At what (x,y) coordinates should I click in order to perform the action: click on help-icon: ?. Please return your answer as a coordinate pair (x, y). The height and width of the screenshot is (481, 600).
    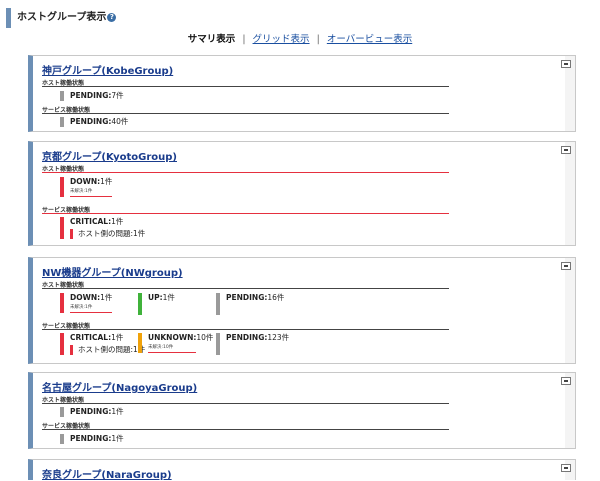
    Looking at the image, I should click on (112, 17).